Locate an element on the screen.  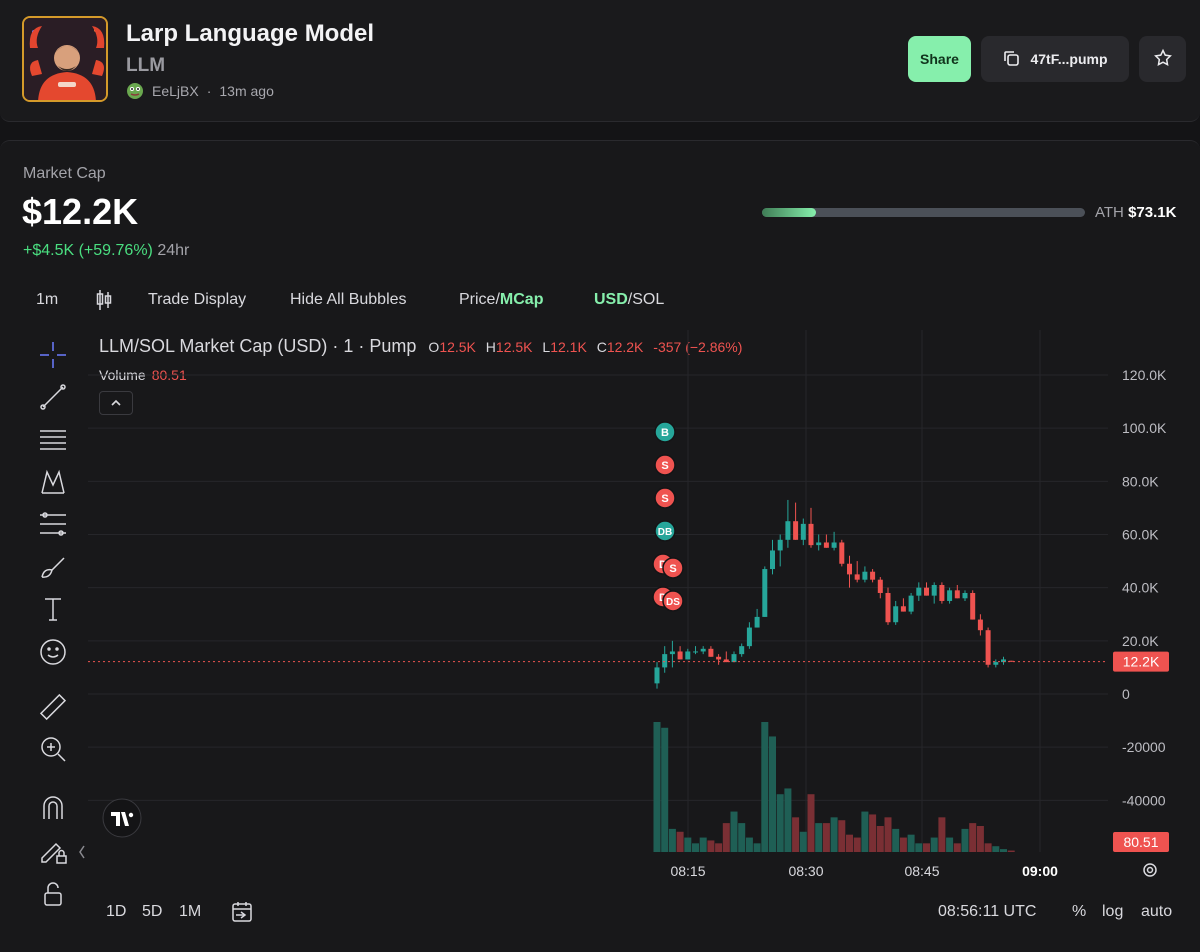
percent-scale-toggle: % is located at coordinates (1079, 912).